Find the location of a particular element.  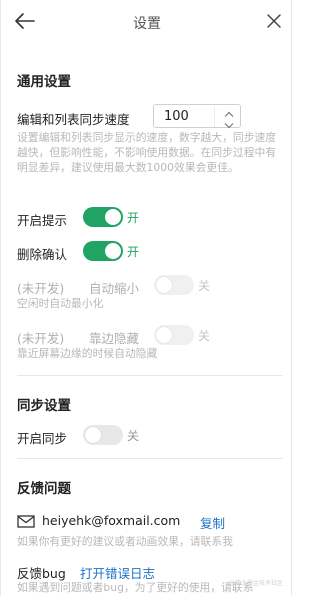

delete-confirm-toggle is located at coordinates (103, 251).